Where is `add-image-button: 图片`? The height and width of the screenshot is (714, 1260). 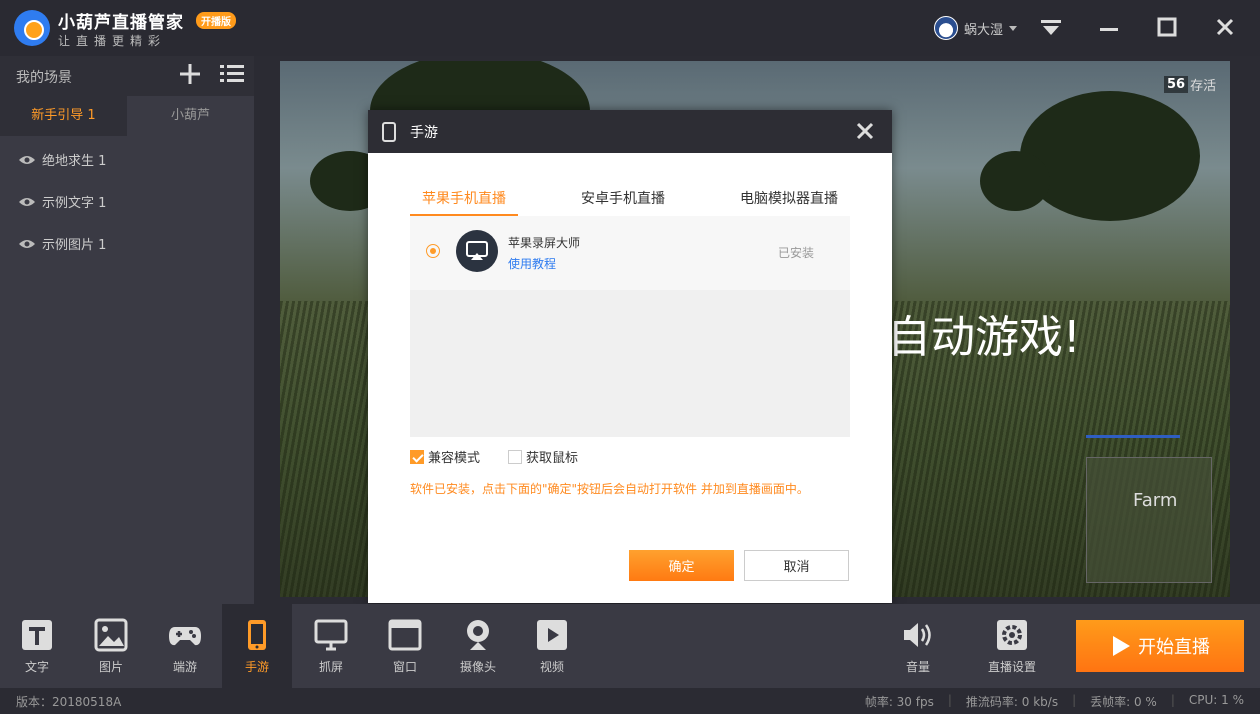
add-image-button: 图片 is located at coordinates (111, 646).